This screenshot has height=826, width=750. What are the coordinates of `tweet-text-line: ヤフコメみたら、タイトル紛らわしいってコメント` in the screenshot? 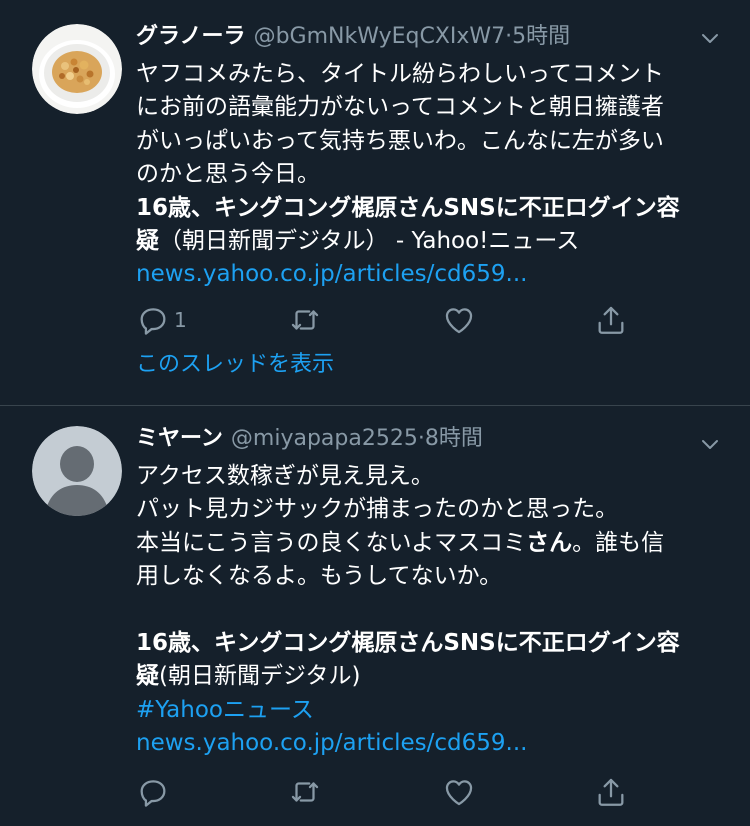 It's located at (400, 74).